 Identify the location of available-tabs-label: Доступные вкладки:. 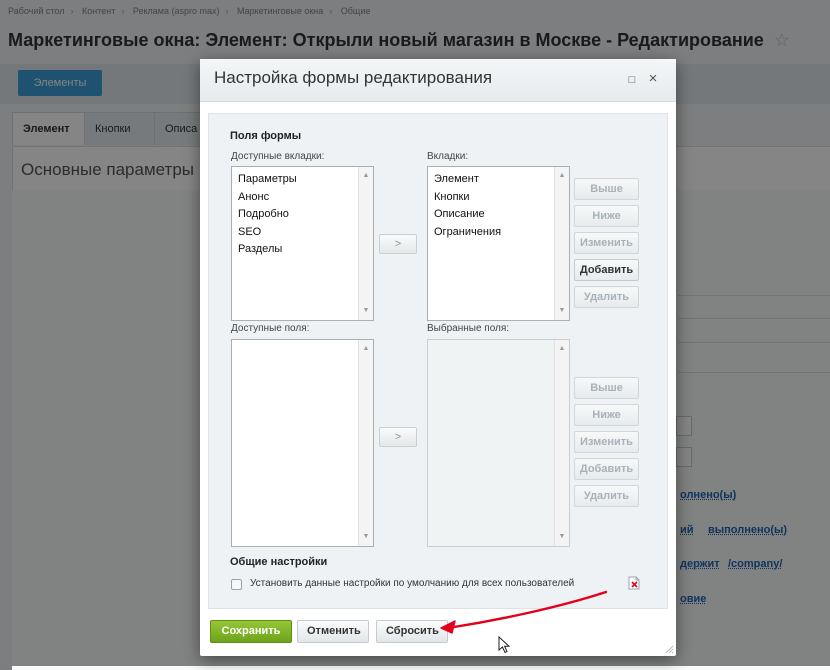
(278, 156).